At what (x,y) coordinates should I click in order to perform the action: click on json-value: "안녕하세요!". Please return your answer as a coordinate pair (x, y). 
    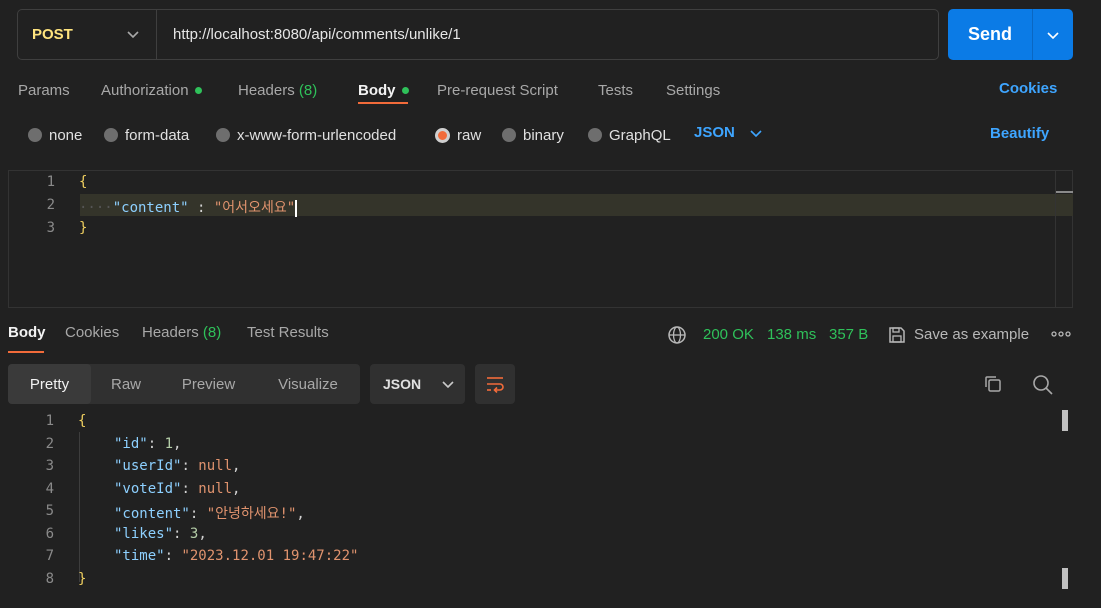
    Looking at the image, I should click on (251, 514).